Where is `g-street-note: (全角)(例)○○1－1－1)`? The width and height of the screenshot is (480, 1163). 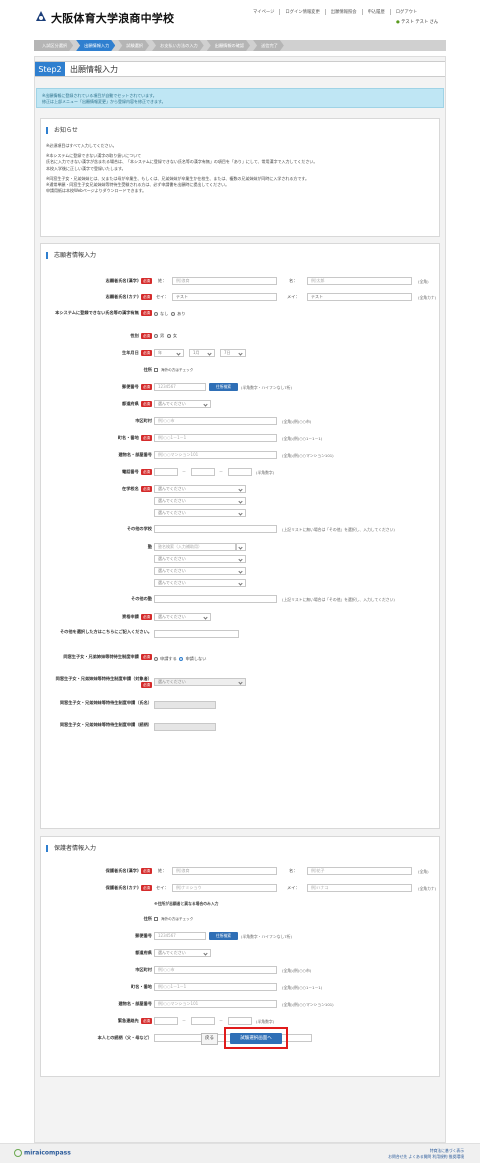 g-street-note: (全角)(例)○○1－1－1) is located at coordinates (302, 987).